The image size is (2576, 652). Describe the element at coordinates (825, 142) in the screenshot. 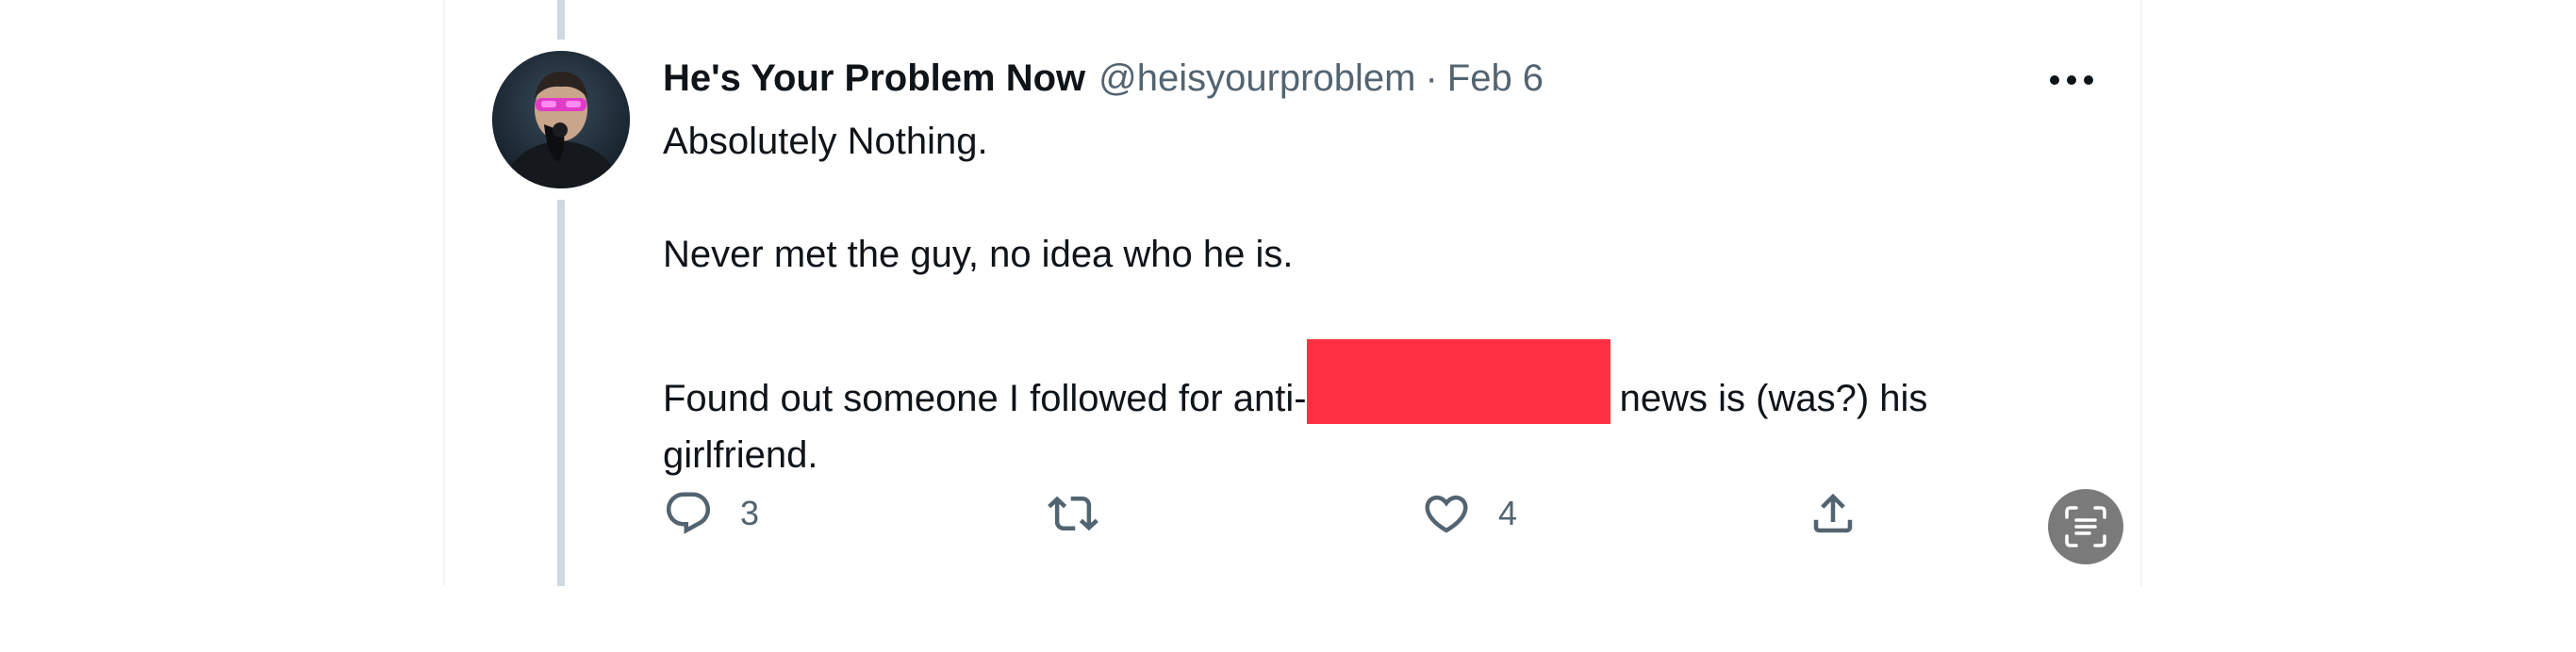

I see `tweet-text-line: Absolutely Nothing.` at that location.